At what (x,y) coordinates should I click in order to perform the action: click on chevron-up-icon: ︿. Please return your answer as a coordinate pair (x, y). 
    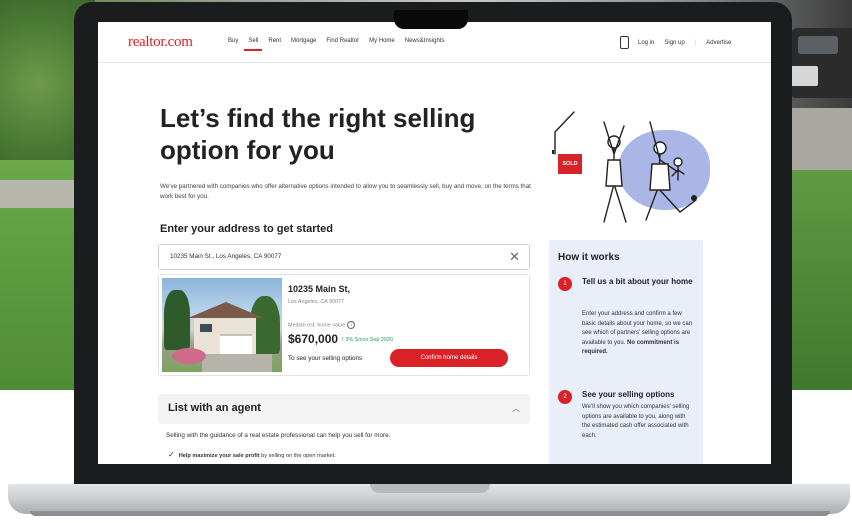
    Looking at the image, I should click on (516, 408).